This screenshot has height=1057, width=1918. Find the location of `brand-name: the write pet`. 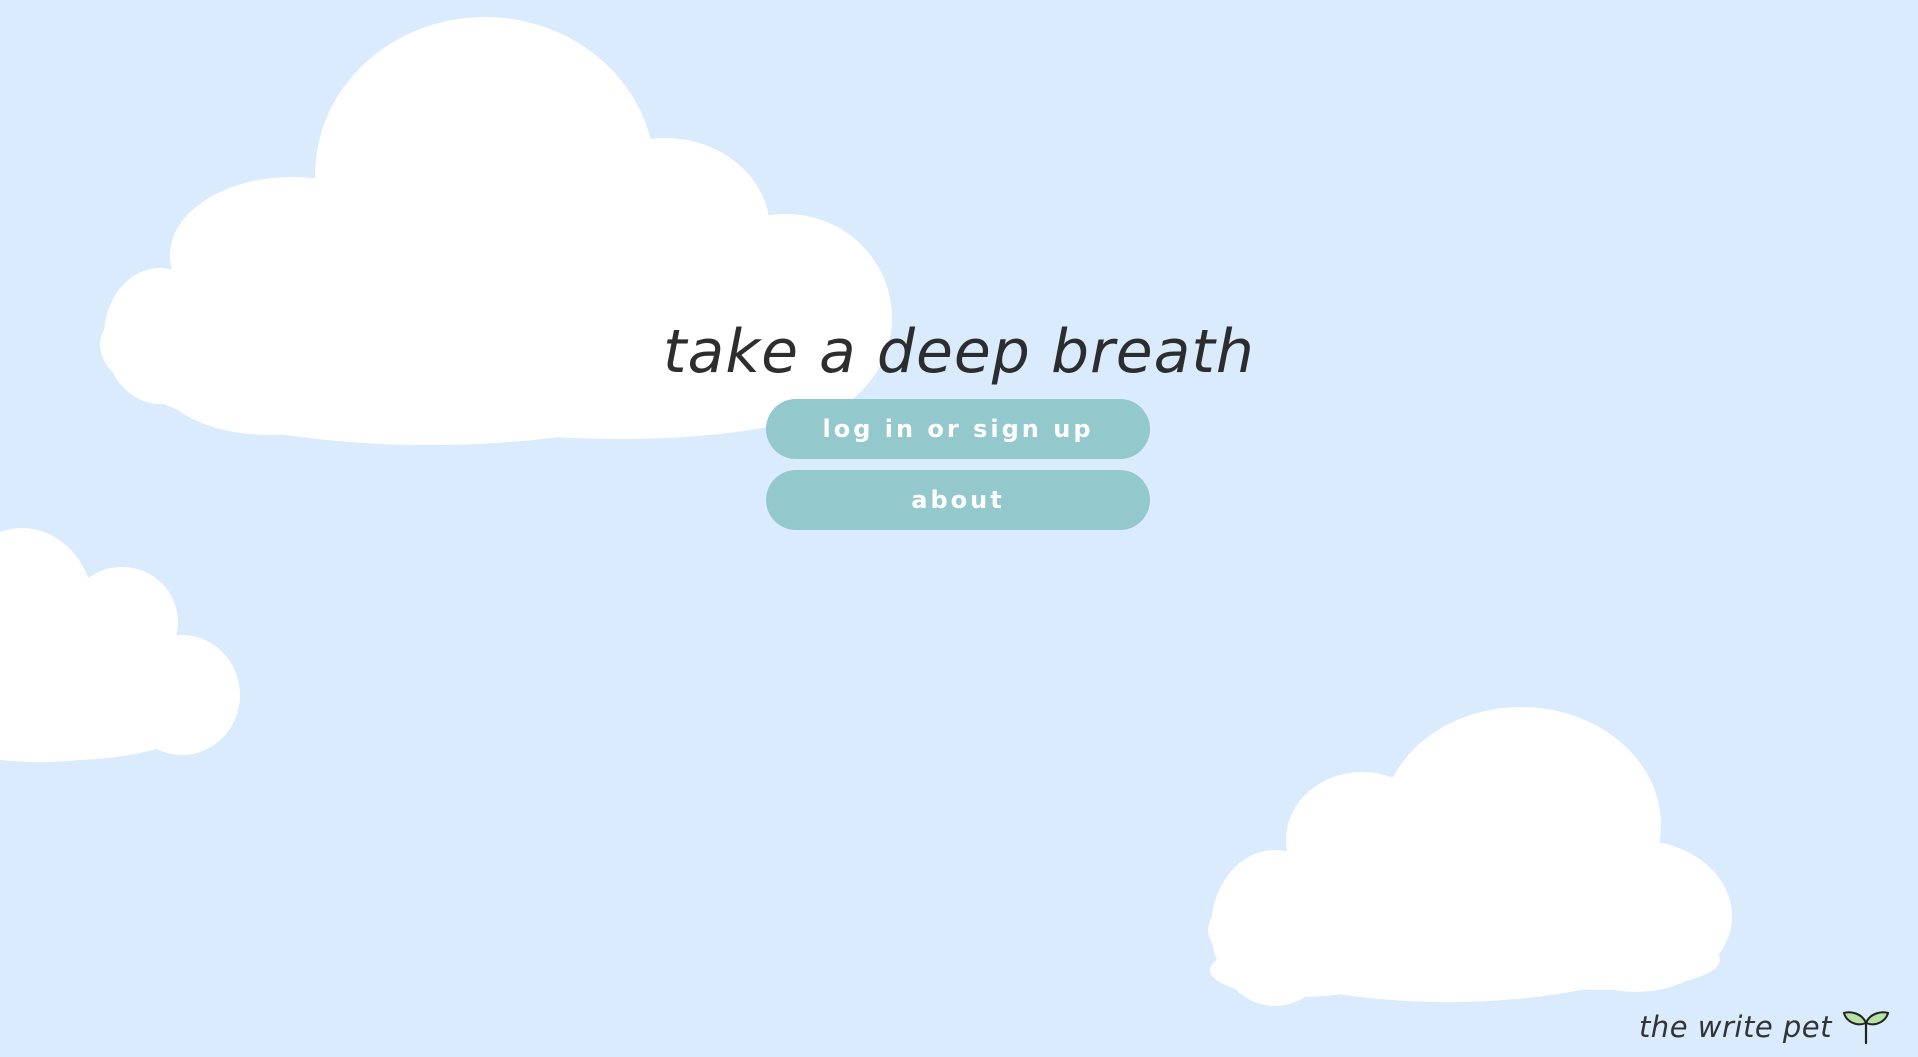

brand-name: the write pet is located at coordinates (1735, 1027).